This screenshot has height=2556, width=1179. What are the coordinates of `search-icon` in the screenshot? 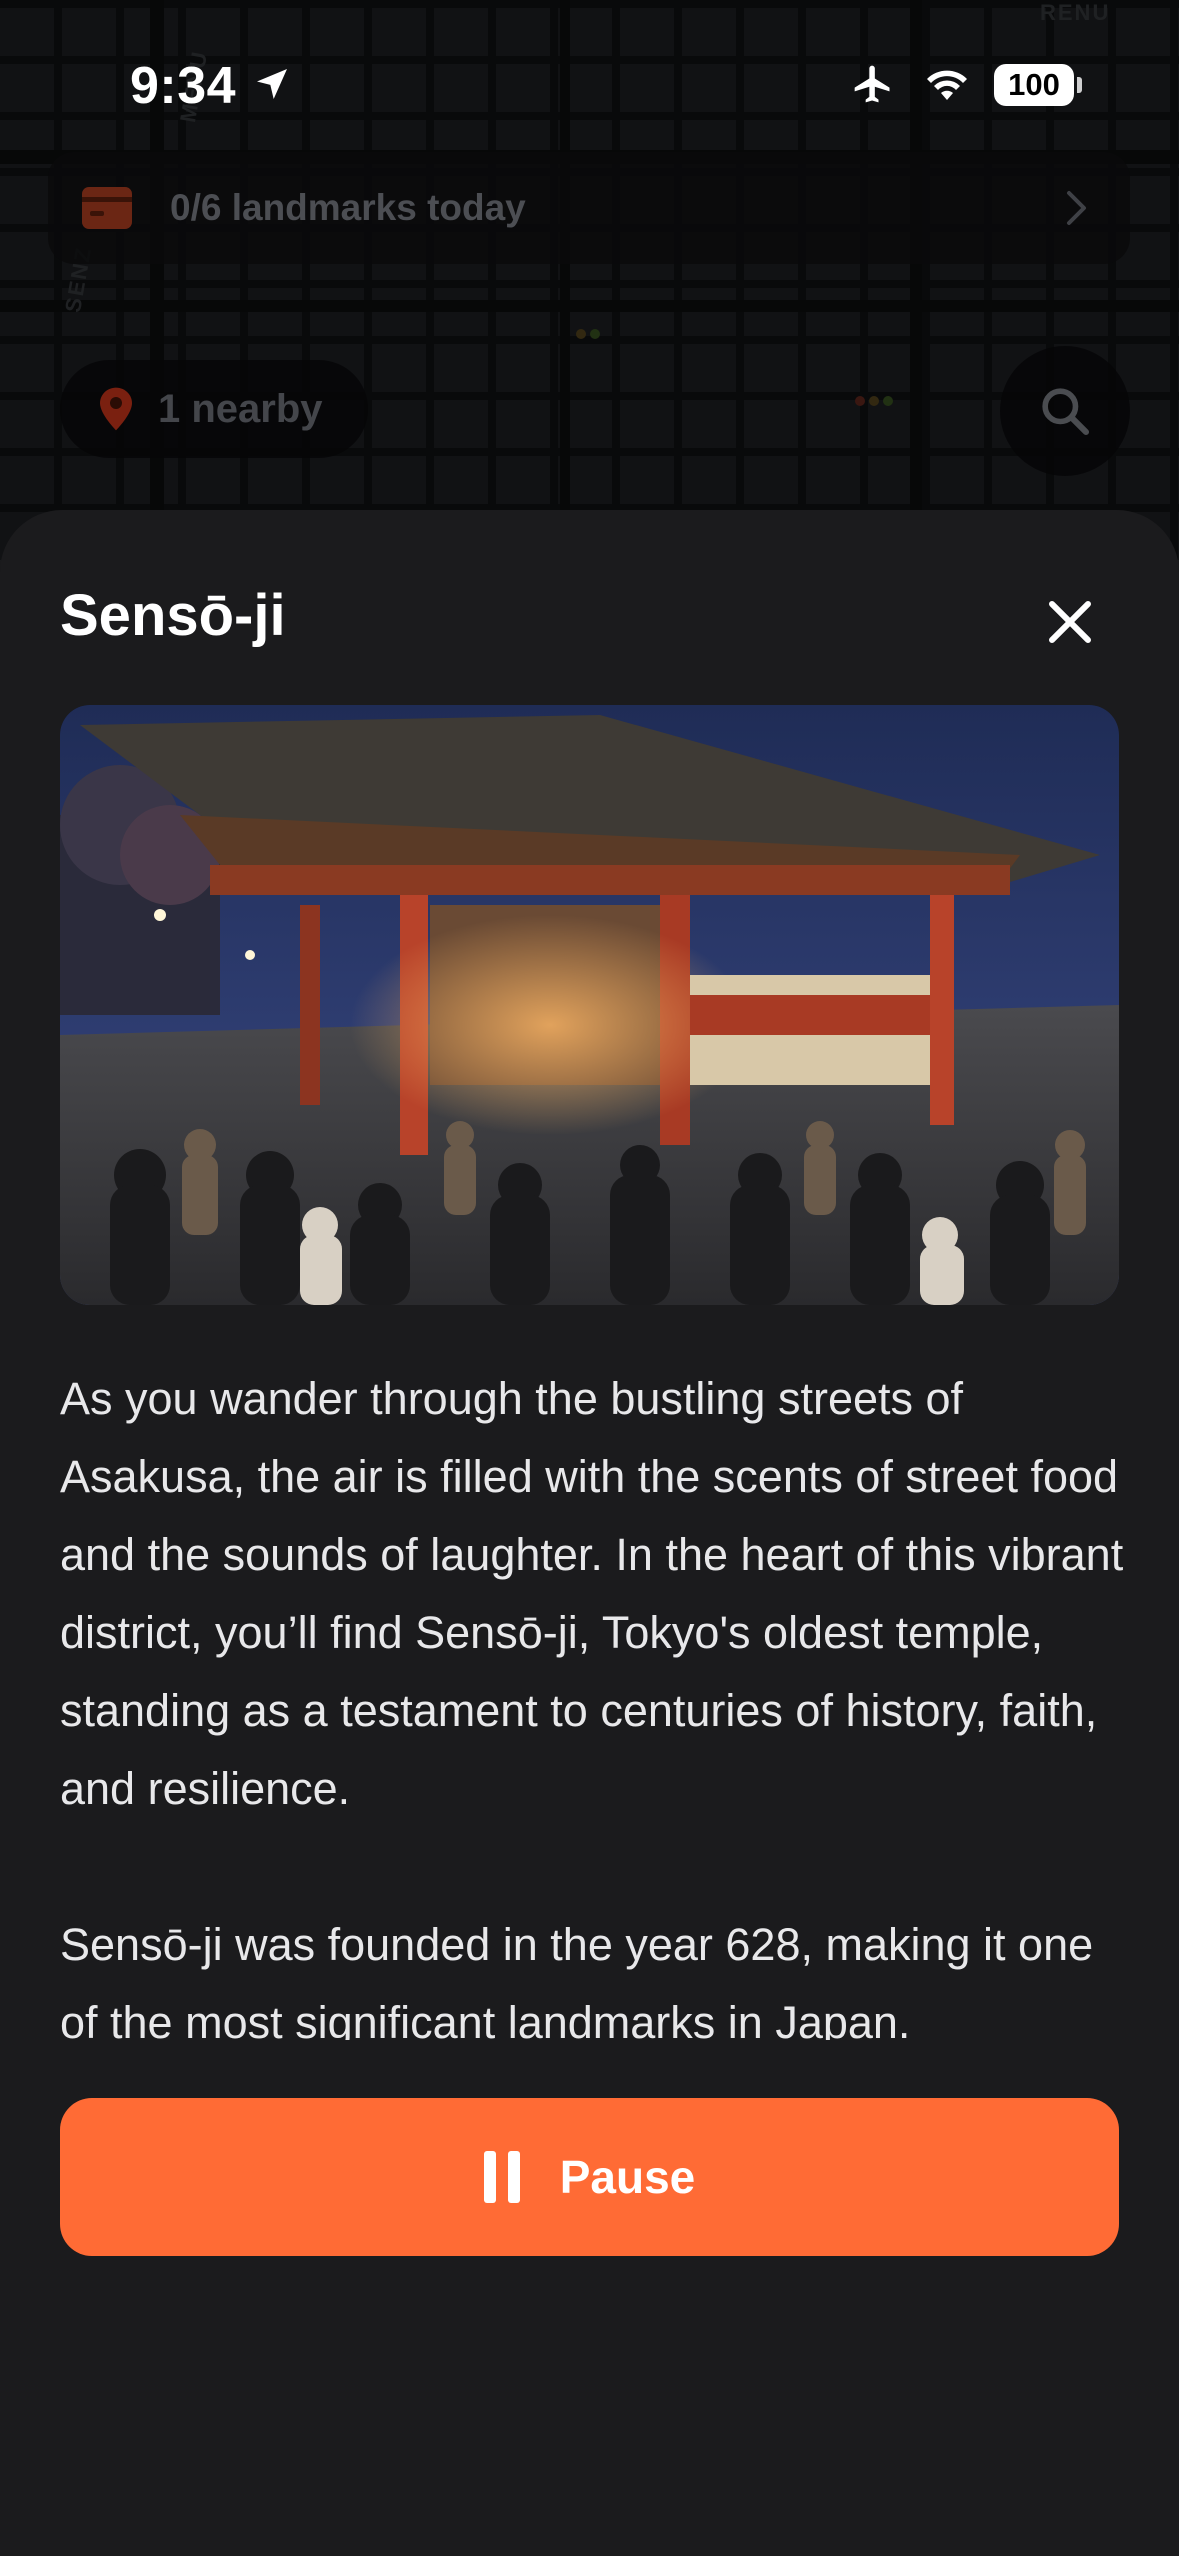 It's located at (1066, 412).